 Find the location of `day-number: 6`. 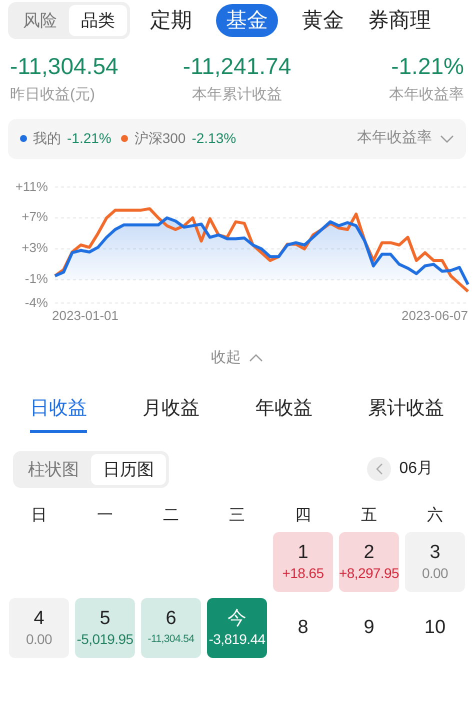

day-number: 6 is located at coordinates (171, 619).